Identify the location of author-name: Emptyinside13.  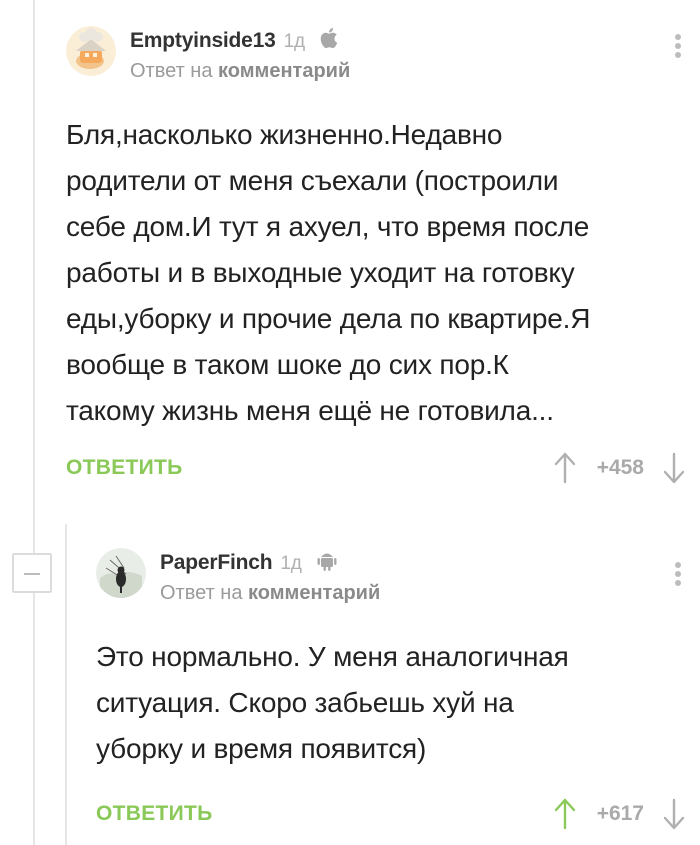
(203, 40).